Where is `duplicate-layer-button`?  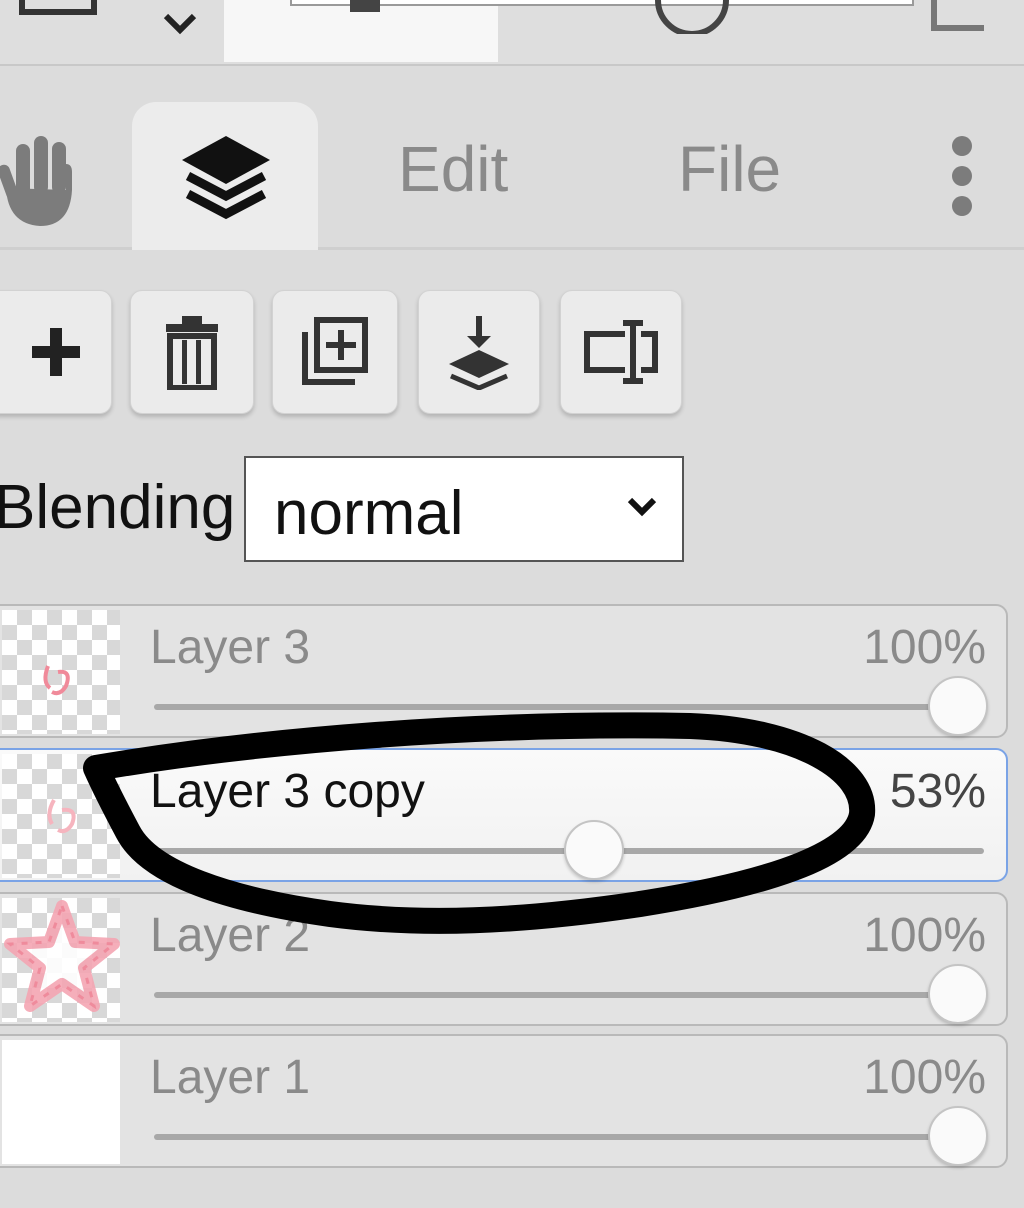 duplicate-layer-button is located at coordinates (335, 352).